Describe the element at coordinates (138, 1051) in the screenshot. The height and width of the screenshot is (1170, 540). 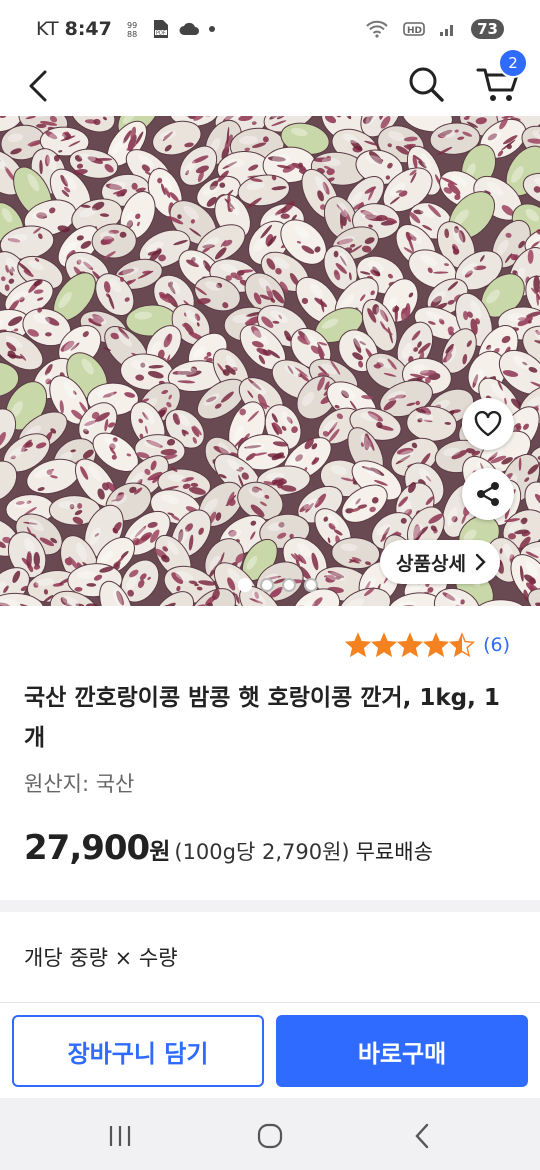
I see `add-to-cart-button: 장바구니 담기` at that location.